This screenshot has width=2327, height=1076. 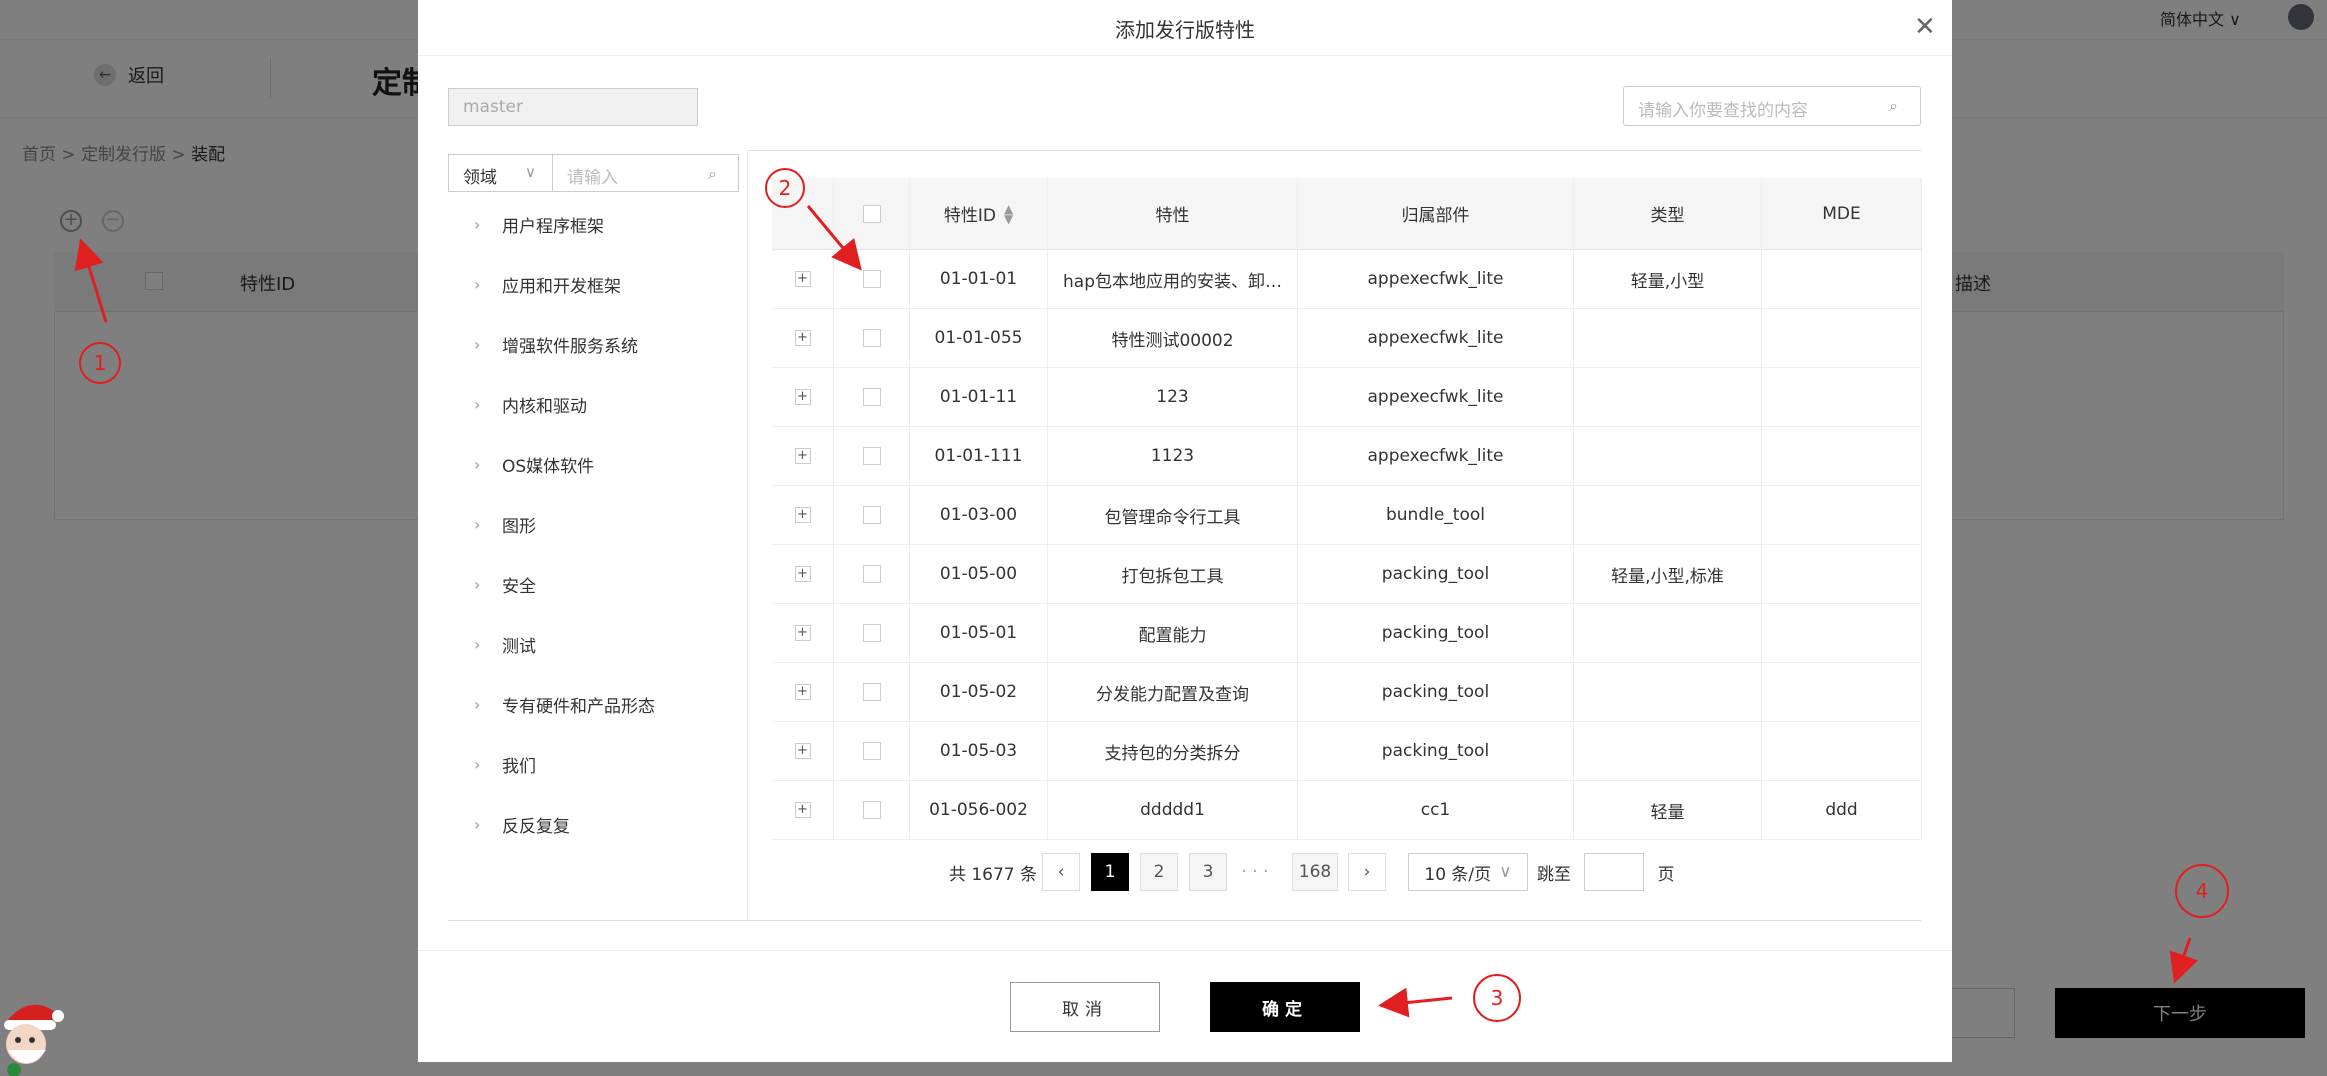 What do you see at coordinates (519, 527) in the screenshot?
I see `tree-item-label: 图形` at bounding box center [519, 527].